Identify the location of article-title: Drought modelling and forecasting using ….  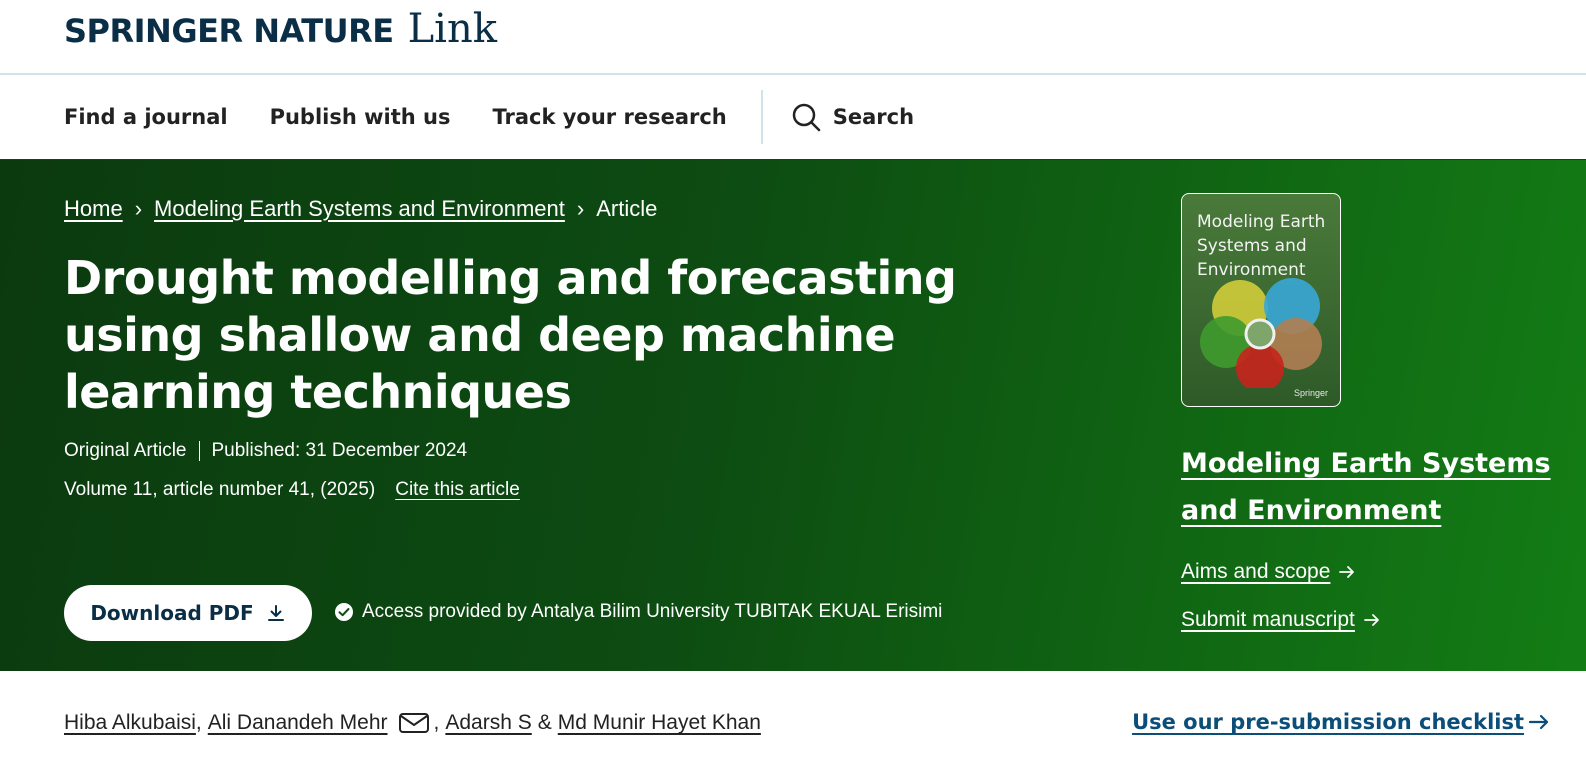
(510, 335).